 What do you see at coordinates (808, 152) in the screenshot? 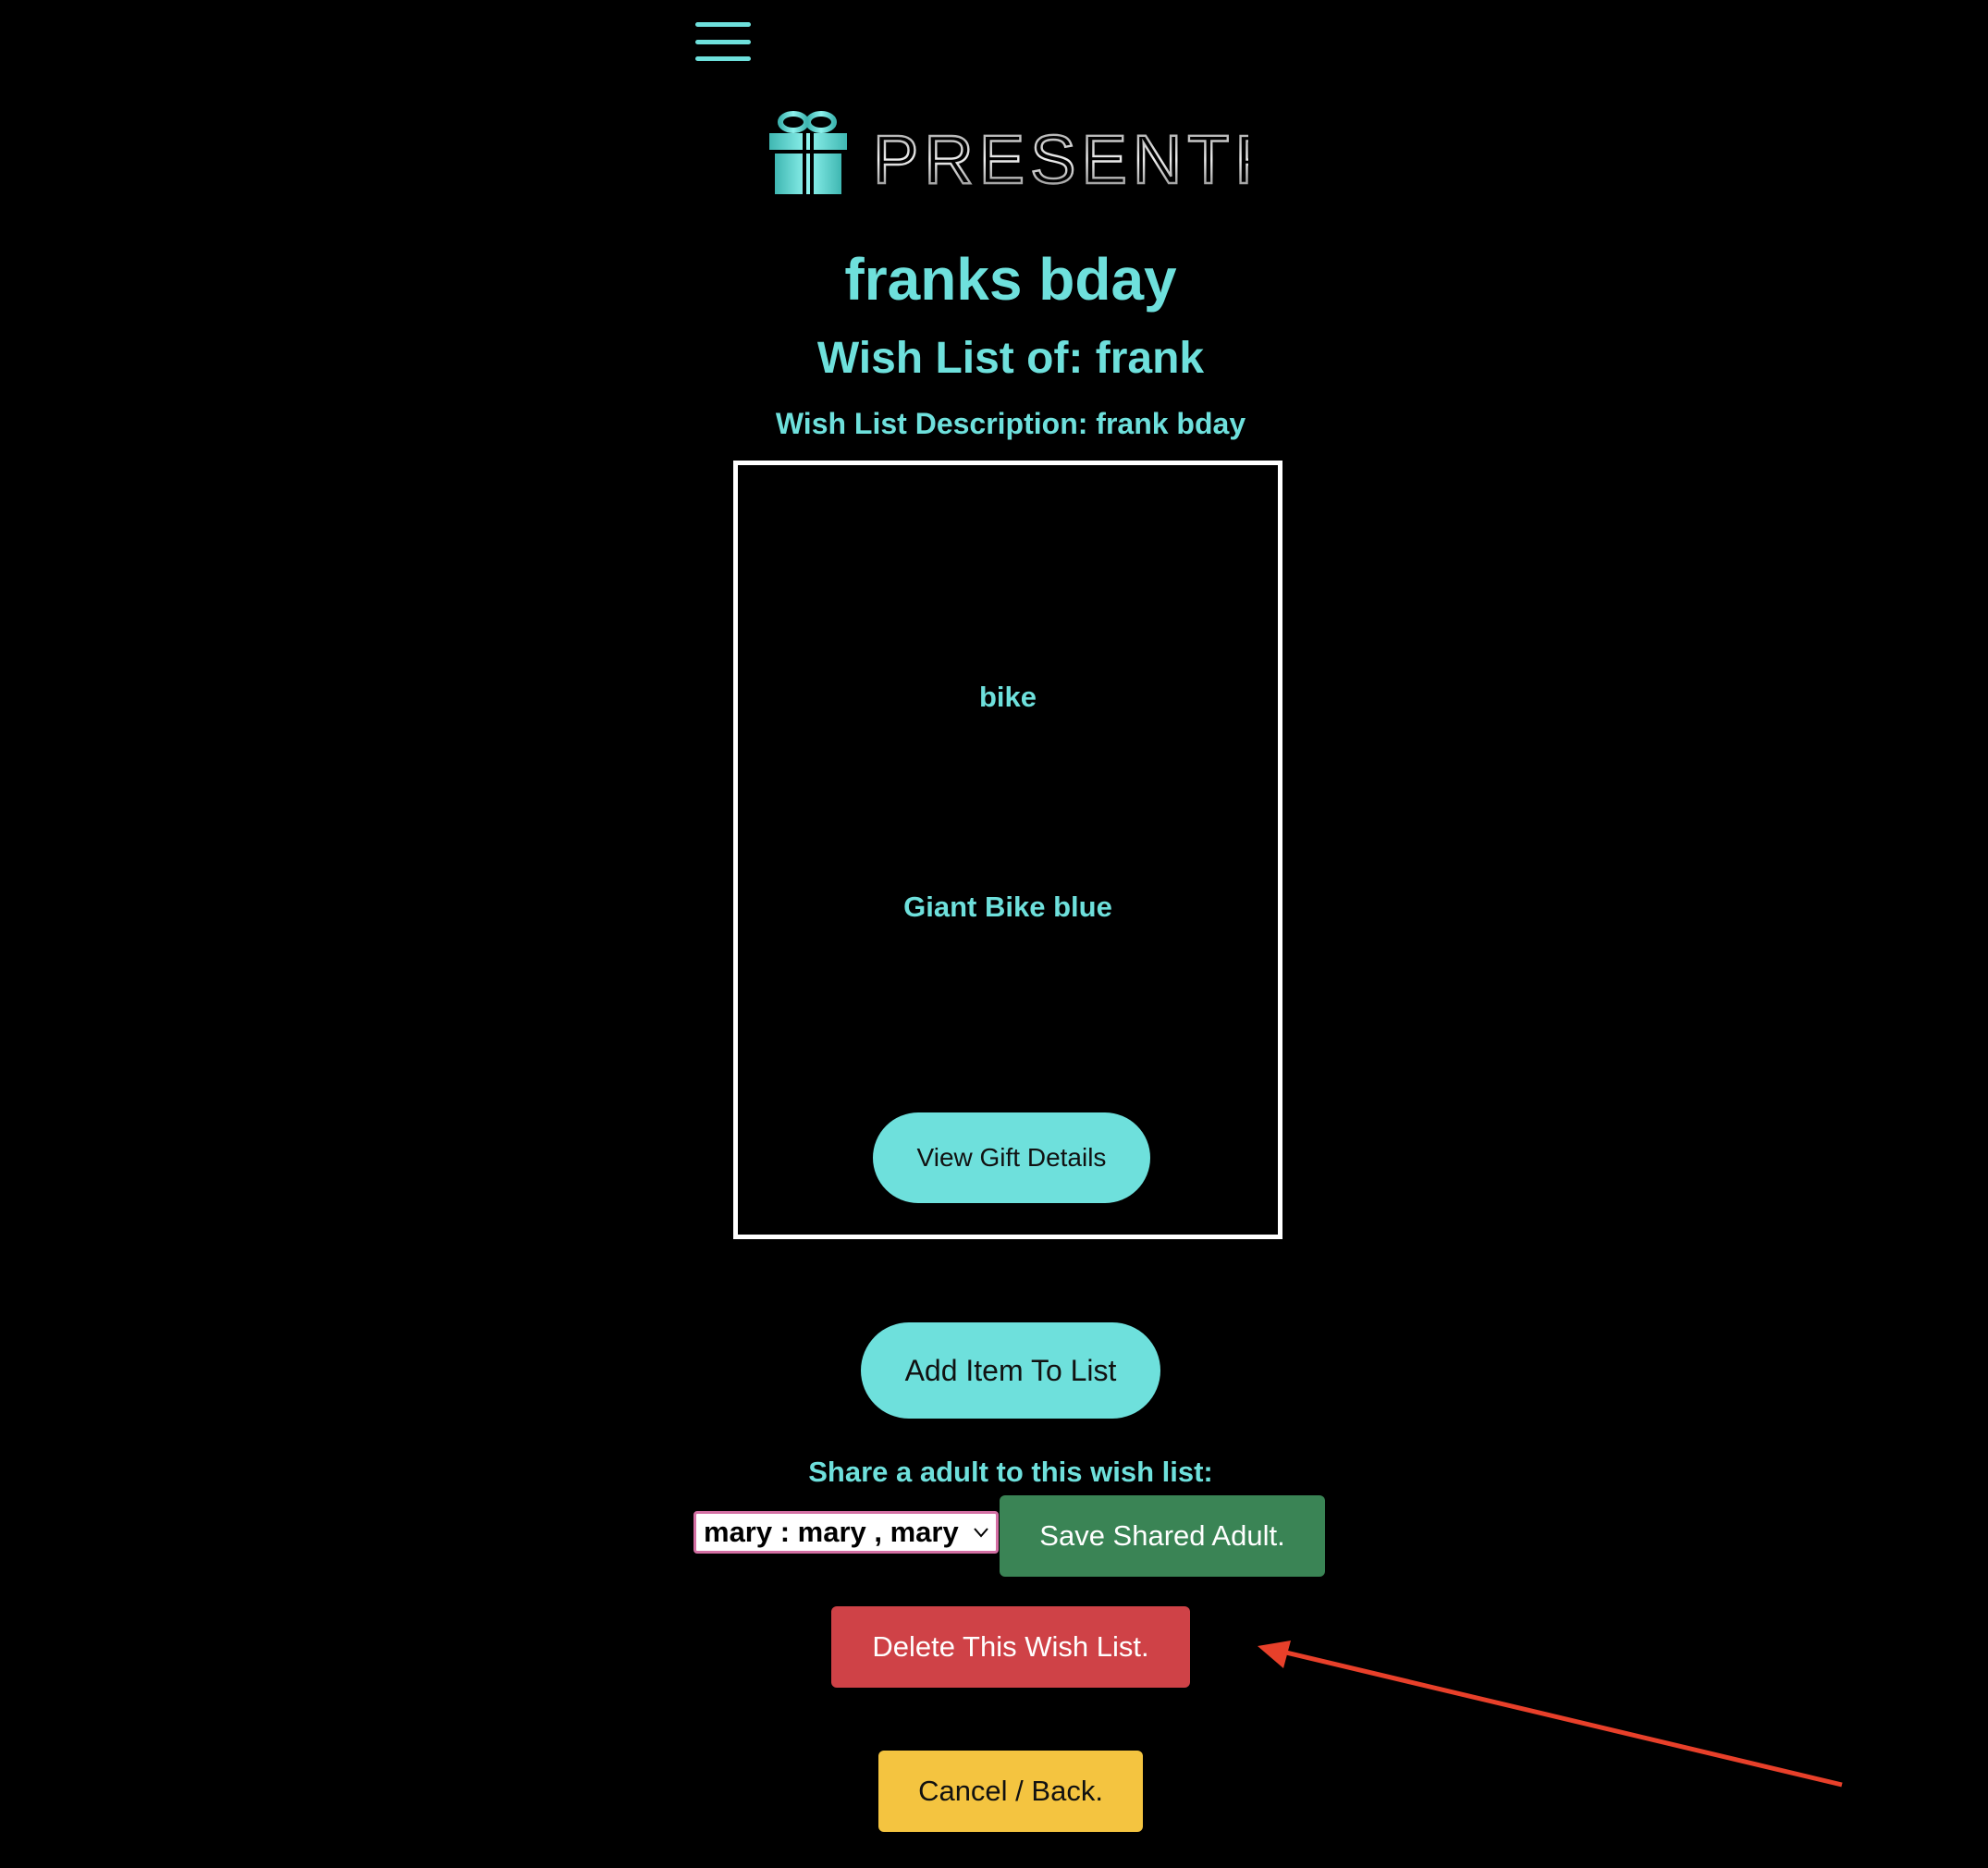
I see `gift-box-icon` at bounding box center [808, 152].